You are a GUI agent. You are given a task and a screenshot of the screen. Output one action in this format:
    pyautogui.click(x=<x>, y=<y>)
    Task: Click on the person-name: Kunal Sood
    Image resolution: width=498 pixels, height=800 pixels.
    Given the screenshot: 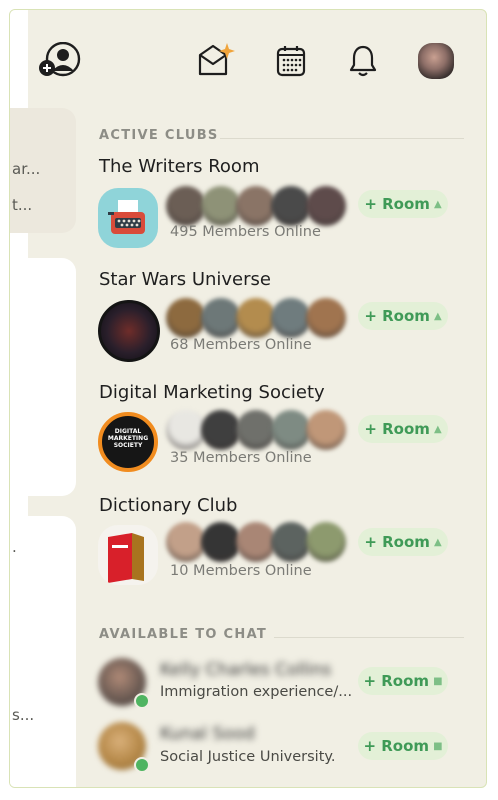 What is the action you would take?
    pyautogui.click(x=207, y=734)
    